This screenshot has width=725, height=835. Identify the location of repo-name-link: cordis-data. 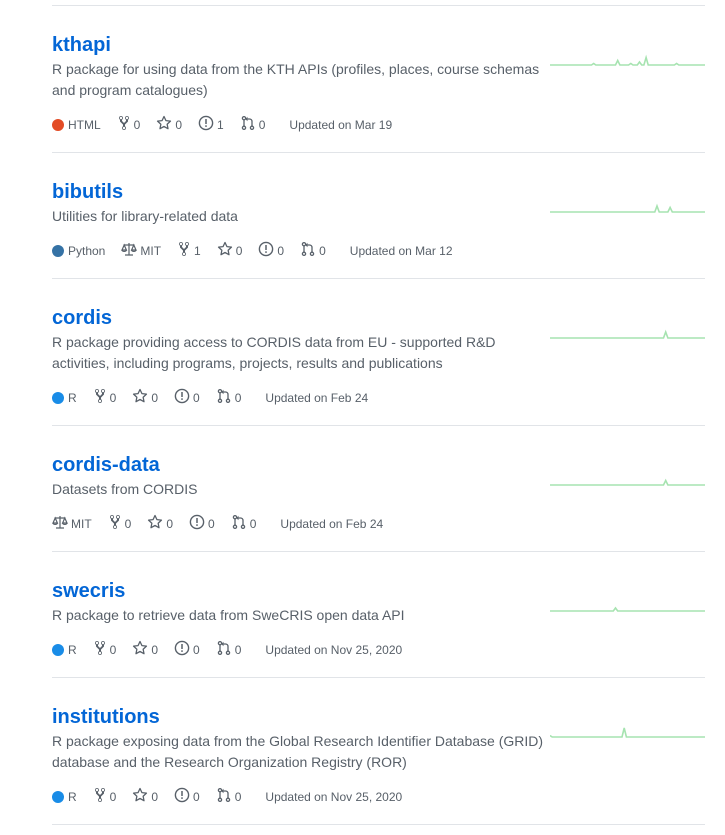
(106, 465).